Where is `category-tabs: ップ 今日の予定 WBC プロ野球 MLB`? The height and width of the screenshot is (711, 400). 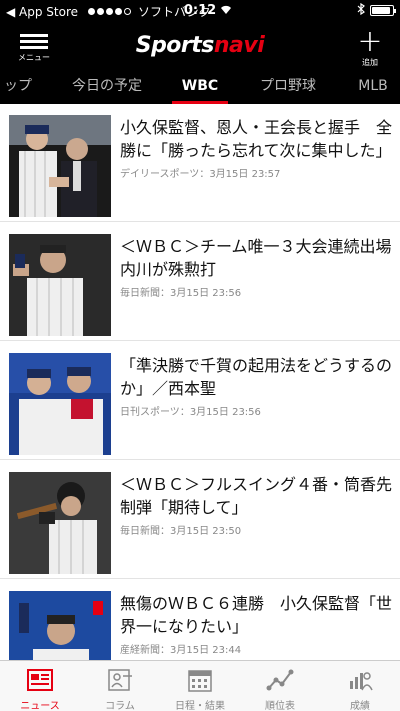 category-tabs: ップ 今日の予定 WBC プロ野球 MLB is located at coordinates (200, 88).